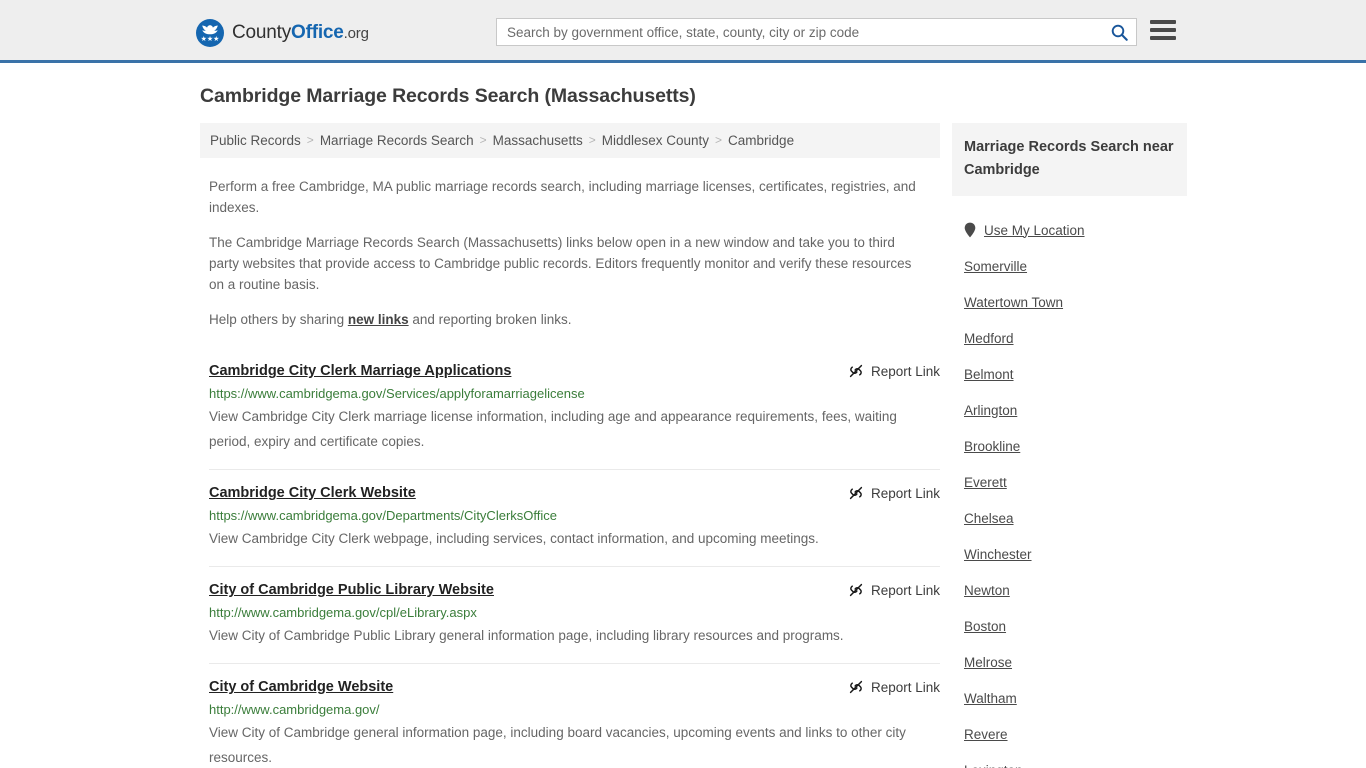 This screenshot has height=768, width=1366. What do you see at coordinates (255, 140) in the screenshot?
I see `breadcrumb-item-public-records: Public Records` at bounding box center [255, 140].